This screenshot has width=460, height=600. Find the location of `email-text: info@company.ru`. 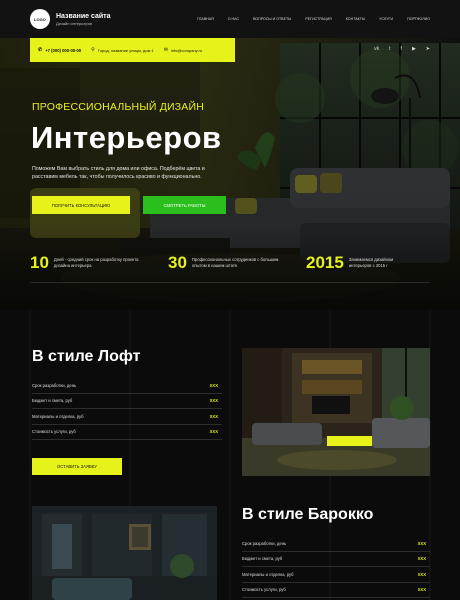

email-text: info@company.ru is located at coordinates (186, 50).